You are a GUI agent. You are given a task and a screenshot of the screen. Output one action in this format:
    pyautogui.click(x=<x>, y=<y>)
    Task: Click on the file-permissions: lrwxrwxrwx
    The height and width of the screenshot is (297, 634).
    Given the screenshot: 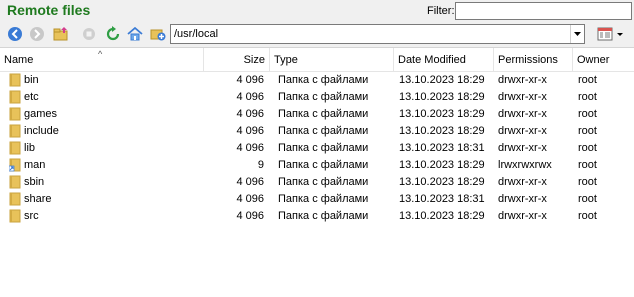 What is the action you would take?
    pyautogui.click(x=525, y=165)
    